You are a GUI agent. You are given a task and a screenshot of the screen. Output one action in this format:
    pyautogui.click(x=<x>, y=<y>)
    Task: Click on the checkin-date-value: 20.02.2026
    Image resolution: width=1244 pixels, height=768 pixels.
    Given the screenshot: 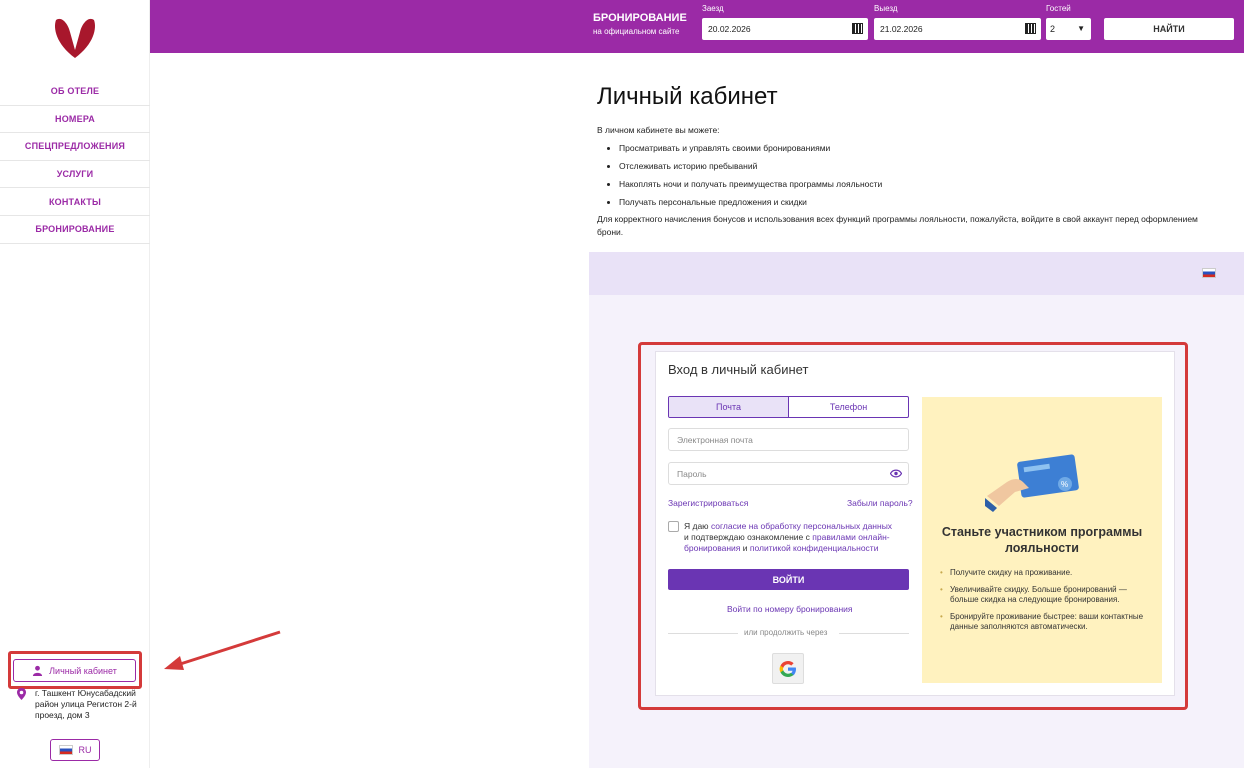 What is the action you would take?
    pyautogui.click(x=729, y=29)
    